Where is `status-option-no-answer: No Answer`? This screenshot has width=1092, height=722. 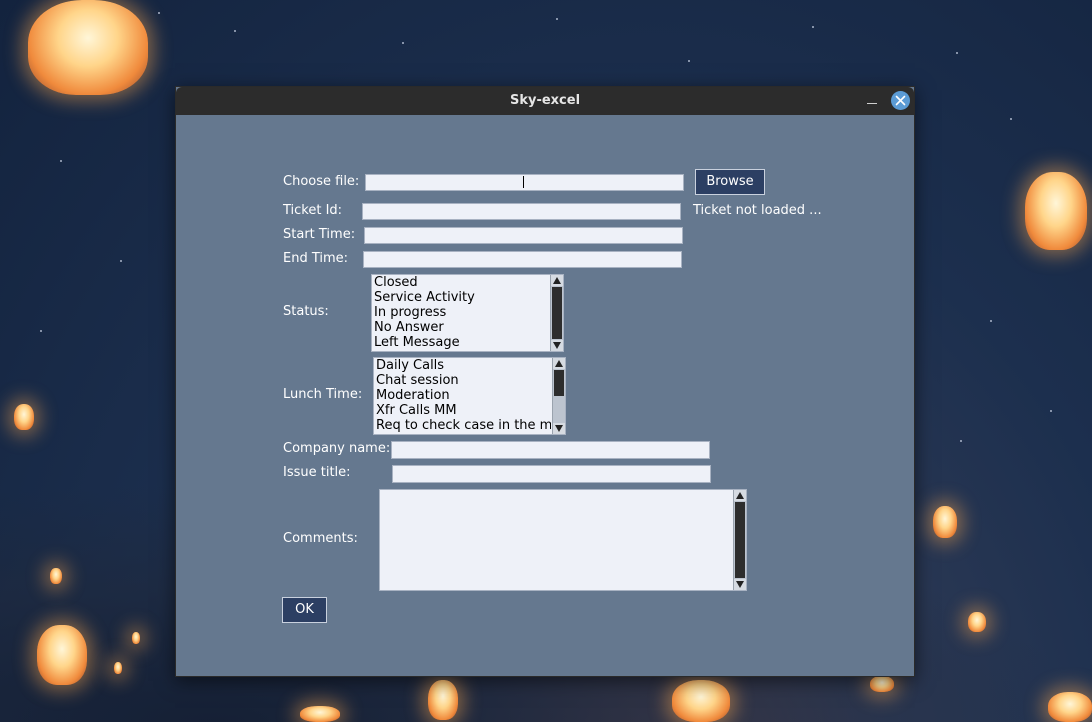 status-option-no-answer: No Answer is located at coordinates (461, 327).